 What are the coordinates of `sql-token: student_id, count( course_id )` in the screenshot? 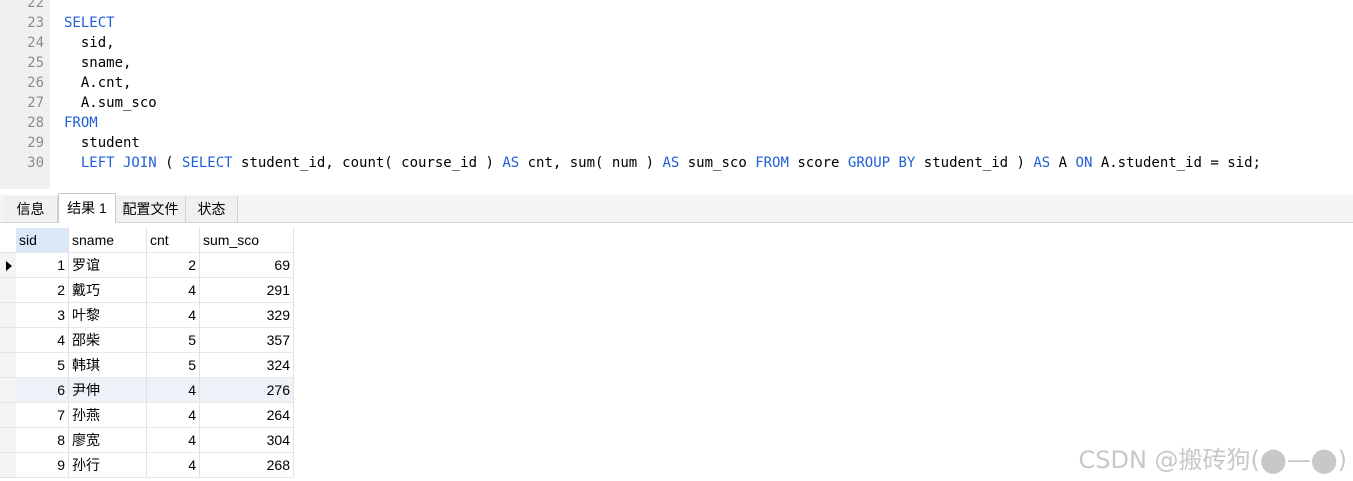 It's located at (367, 163).